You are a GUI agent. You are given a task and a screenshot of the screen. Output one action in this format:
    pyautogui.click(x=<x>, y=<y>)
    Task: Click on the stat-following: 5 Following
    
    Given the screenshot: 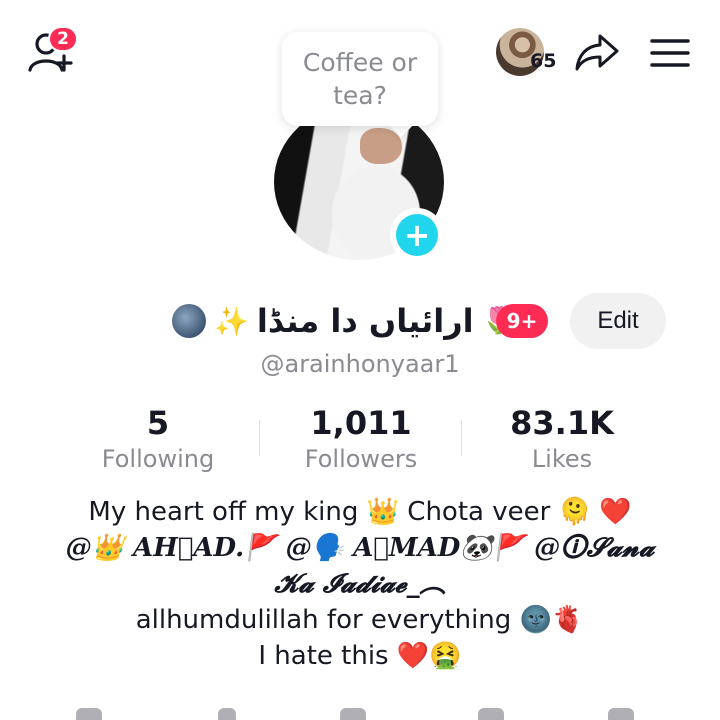 What is the action you would take?
    pyautogui.click(x=158, y=440)
    